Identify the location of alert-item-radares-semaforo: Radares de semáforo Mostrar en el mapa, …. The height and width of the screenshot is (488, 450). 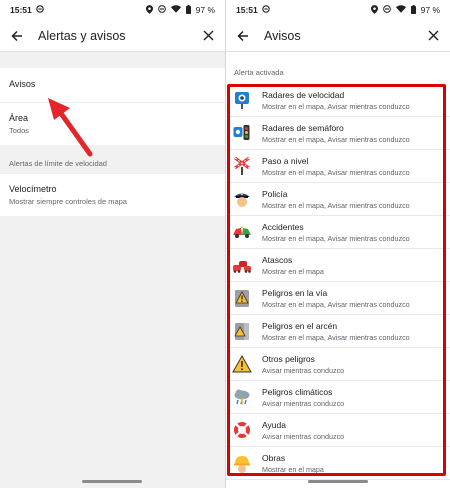
(338, 133).